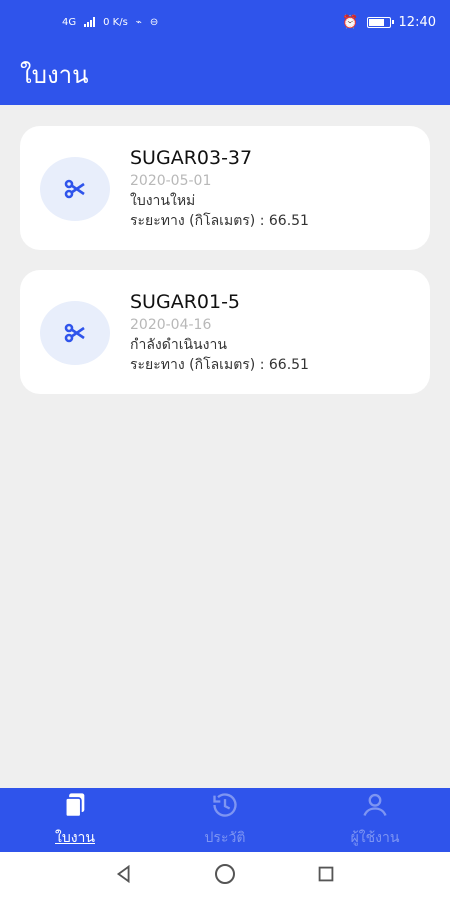 The width and height of the screenshot is (450, 900). What do you see at coordinates (115, 22) in the screenshot?
I see `network-speed: 0 K/s` at bounding box center [115, 22].